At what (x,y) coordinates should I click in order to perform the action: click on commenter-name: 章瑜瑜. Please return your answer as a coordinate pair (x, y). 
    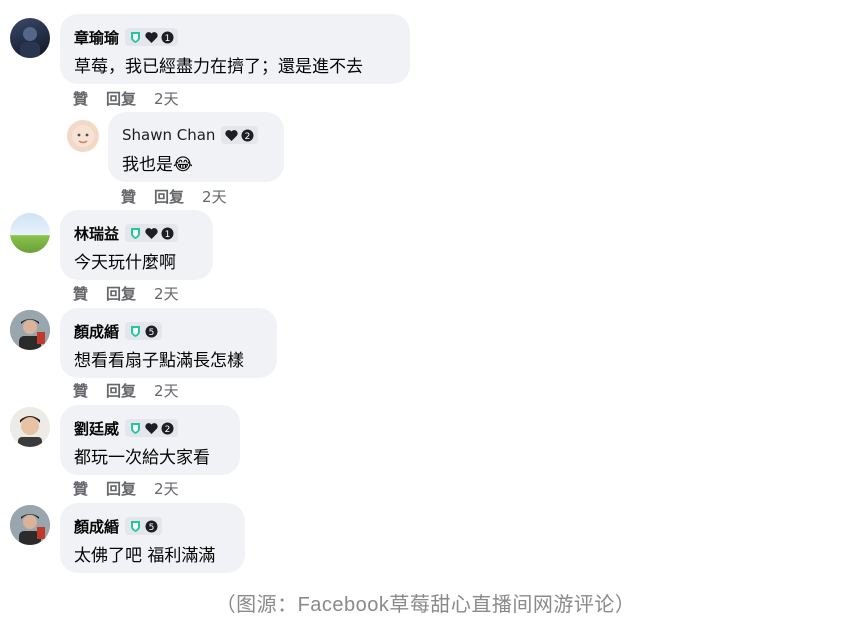
    Looking at the image, I should click on (96, 37).